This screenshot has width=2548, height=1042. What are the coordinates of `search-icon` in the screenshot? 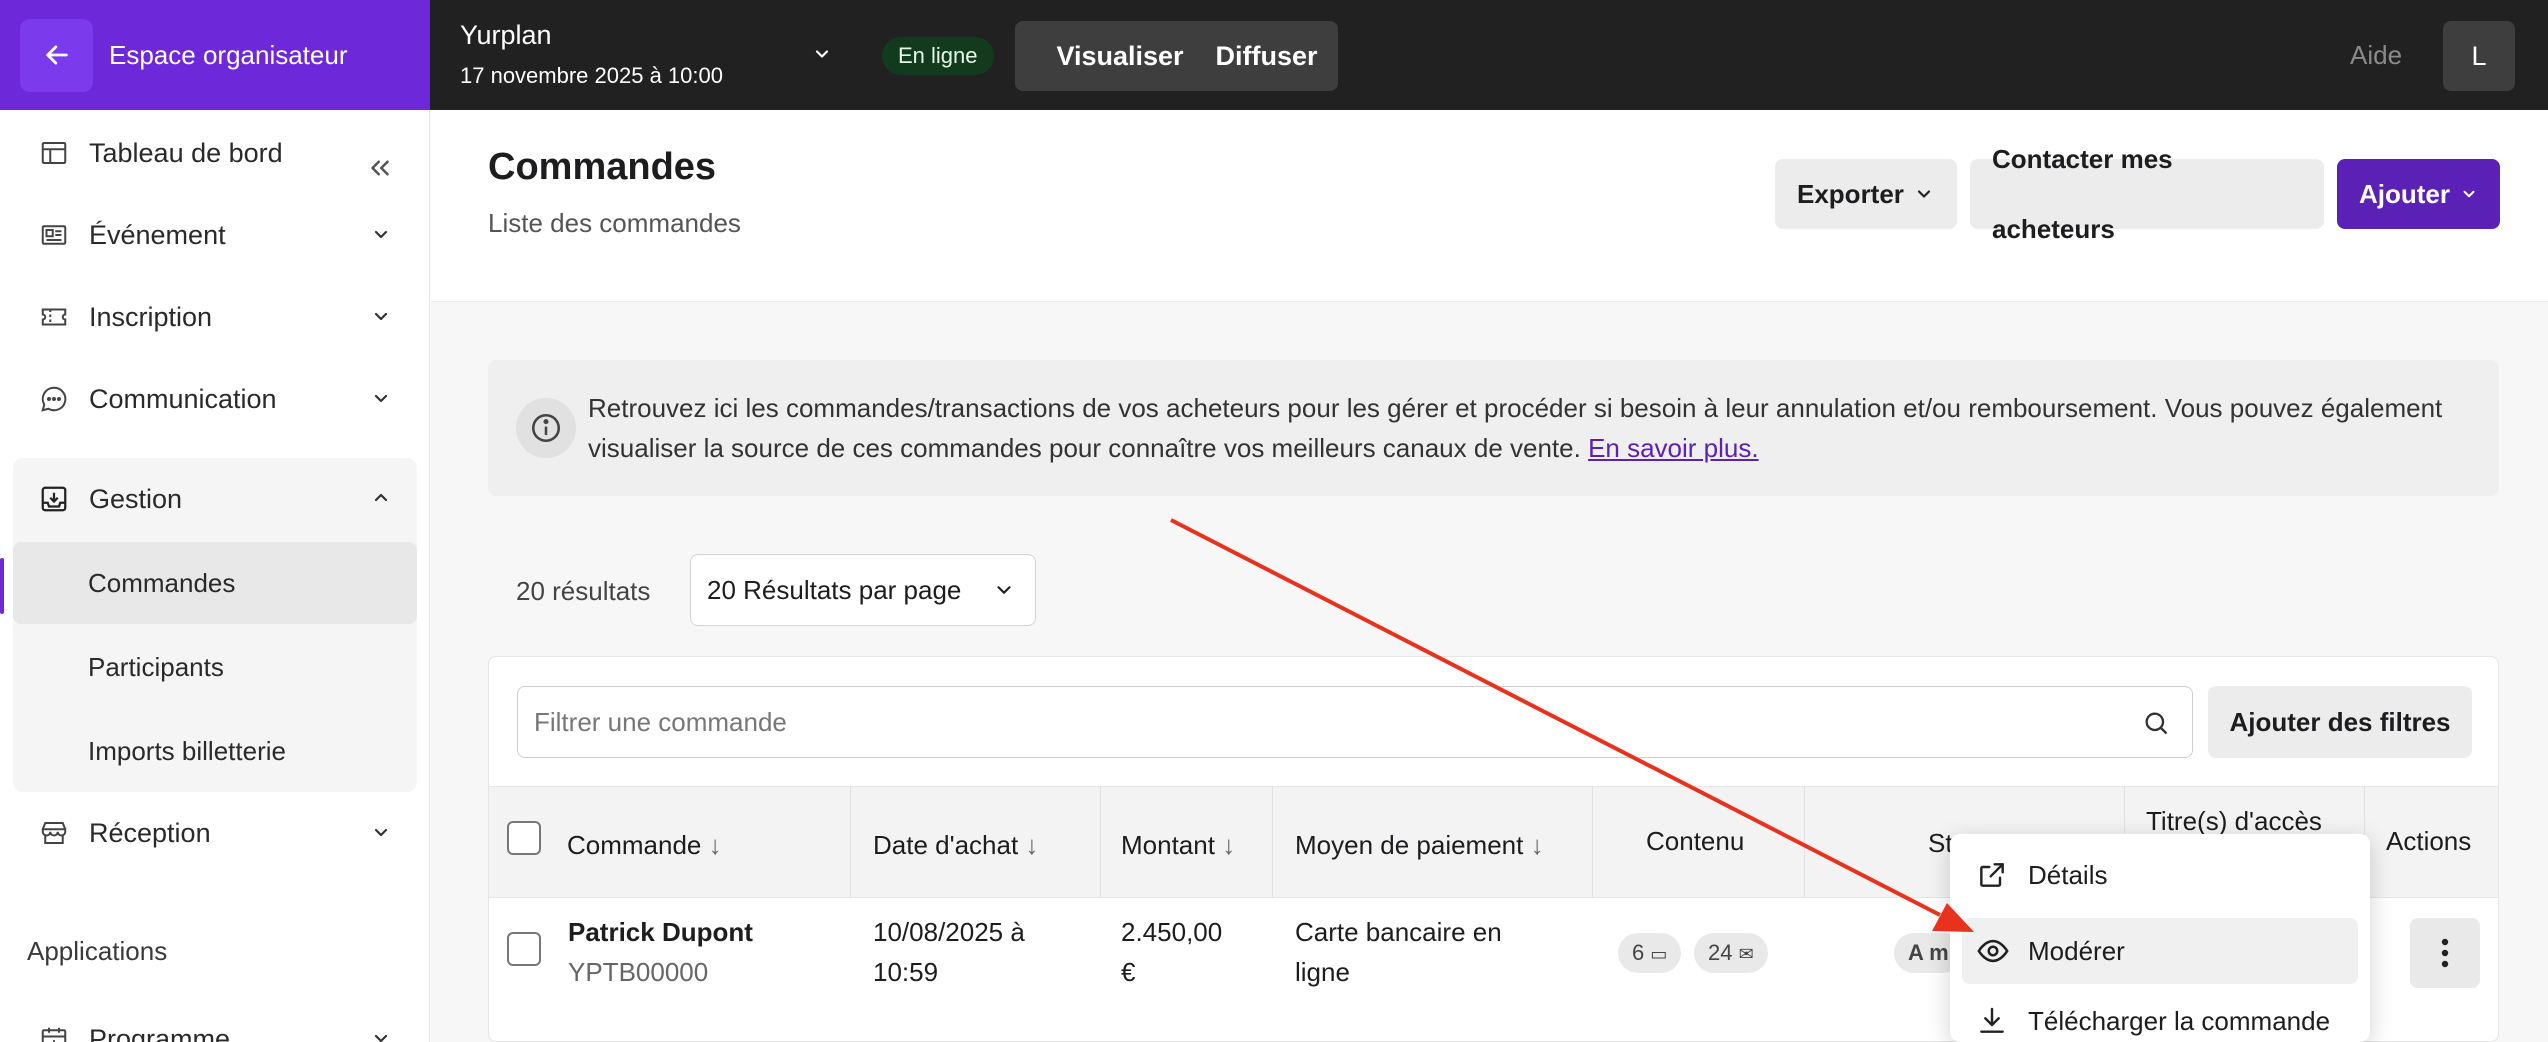 It's located at (2156, 723).